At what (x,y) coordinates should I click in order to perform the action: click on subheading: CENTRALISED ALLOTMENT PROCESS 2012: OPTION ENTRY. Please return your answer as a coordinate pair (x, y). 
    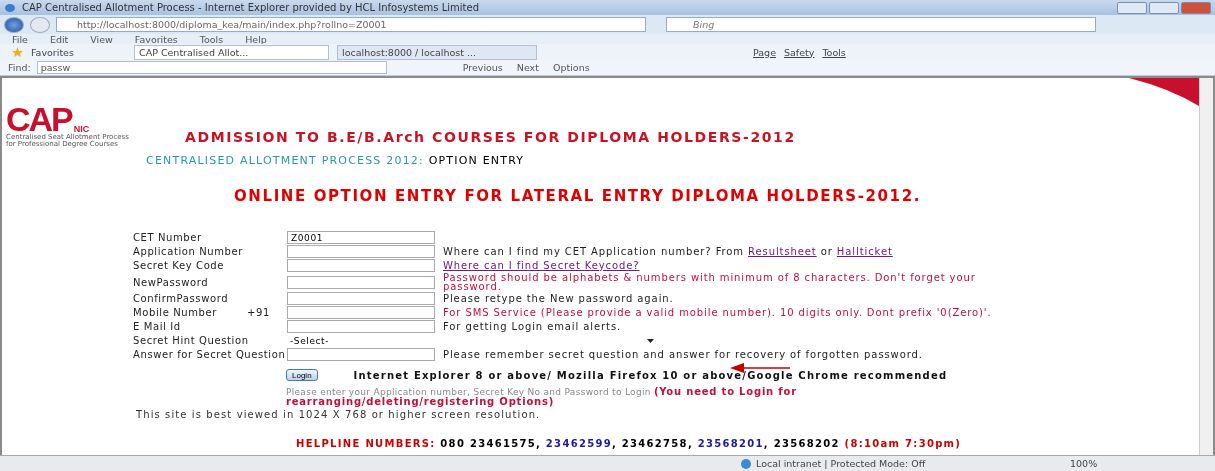
    Looking at the image, I should click on (336, 160).